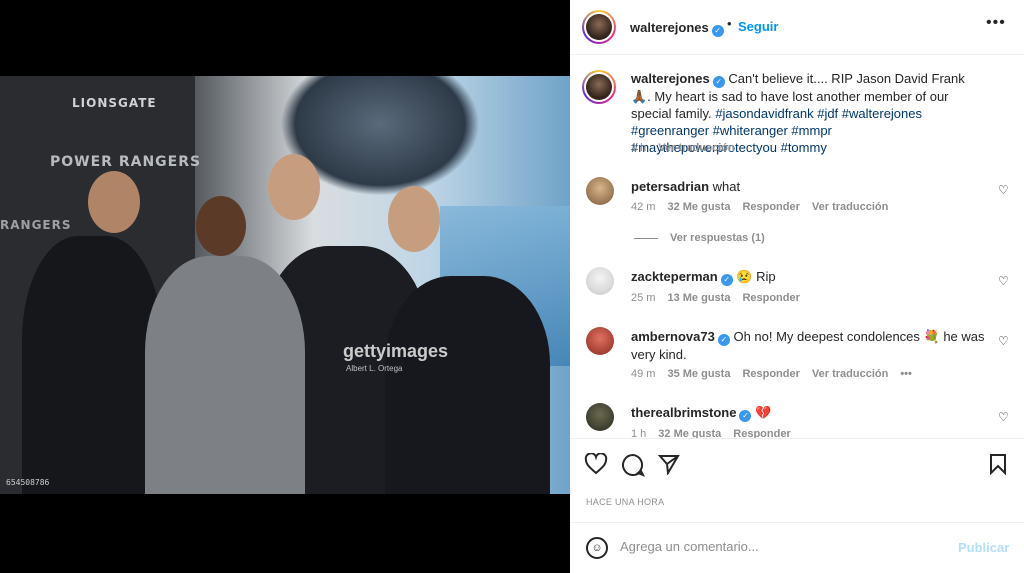 The image size is (1024, 573). Describe the element at coordinates (998, 467) in the screenshot. I see `bookmark-icon` at that location.